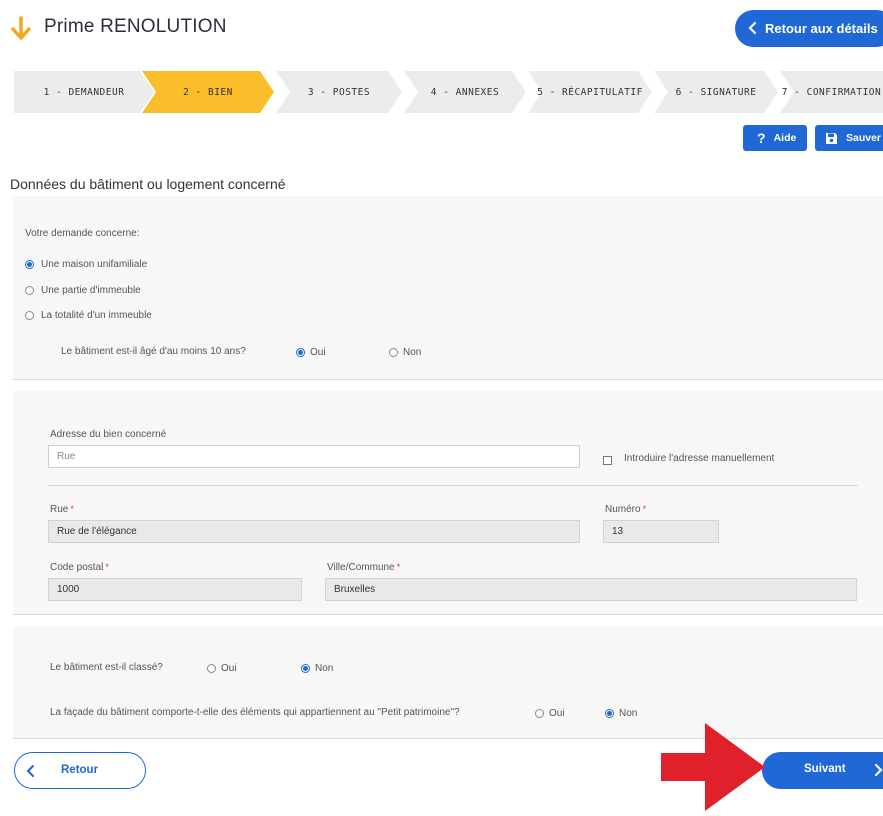  I want to click on arrow-down-icon, so click(21, 28).